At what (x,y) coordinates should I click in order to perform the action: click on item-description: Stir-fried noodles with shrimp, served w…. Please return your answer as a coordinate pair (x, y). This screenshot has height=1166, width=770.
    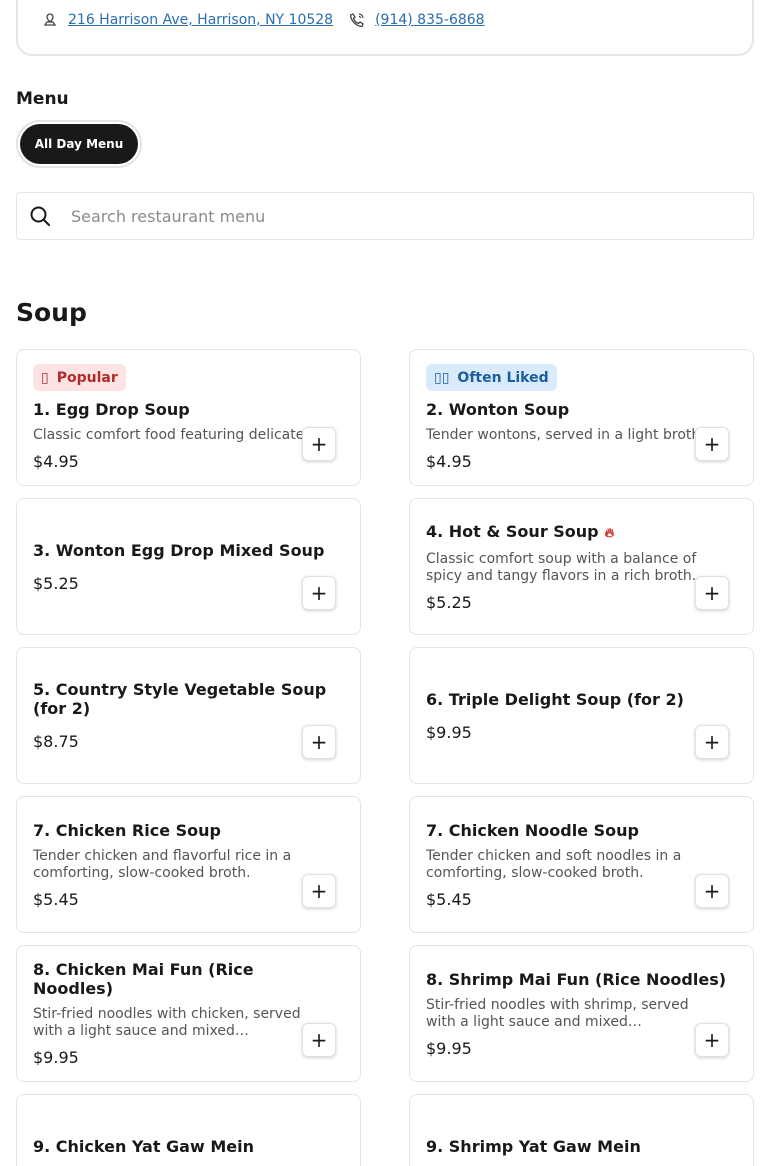
    Looking at the image, I should click on (557, 1013).